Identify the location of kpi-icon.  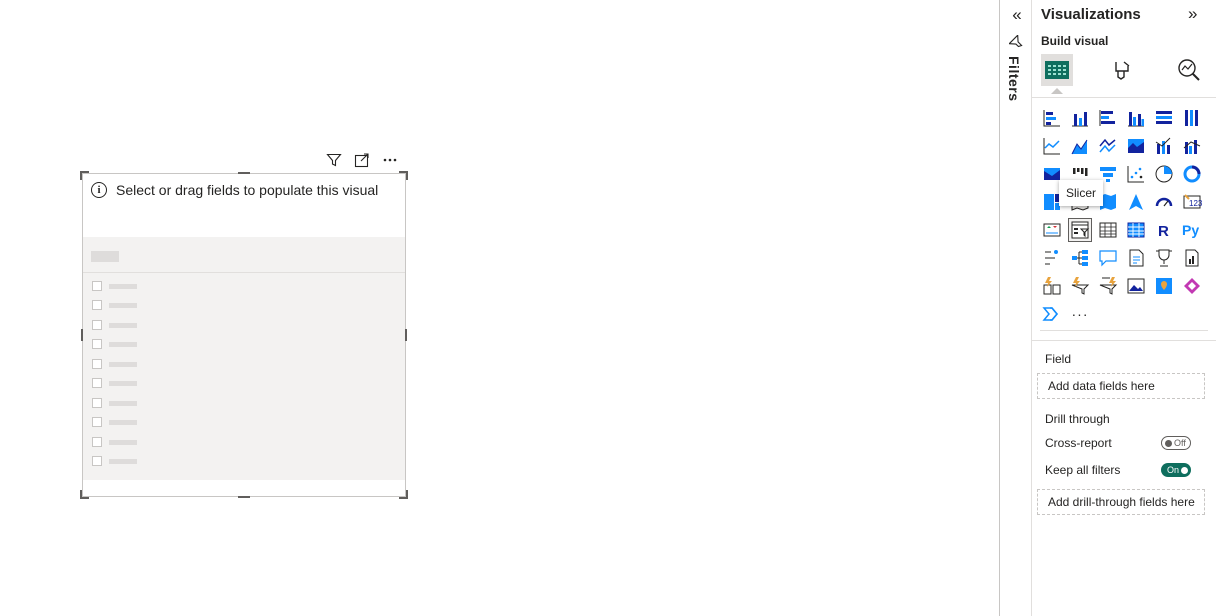
(1052, 230).